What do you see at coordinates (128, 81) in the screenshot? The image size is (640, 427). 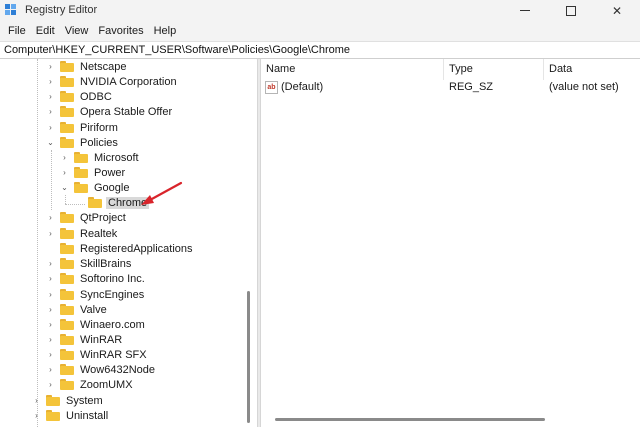 I see `tree-node-label: NVIDIA Corporation` at bounding box center [128, 81].